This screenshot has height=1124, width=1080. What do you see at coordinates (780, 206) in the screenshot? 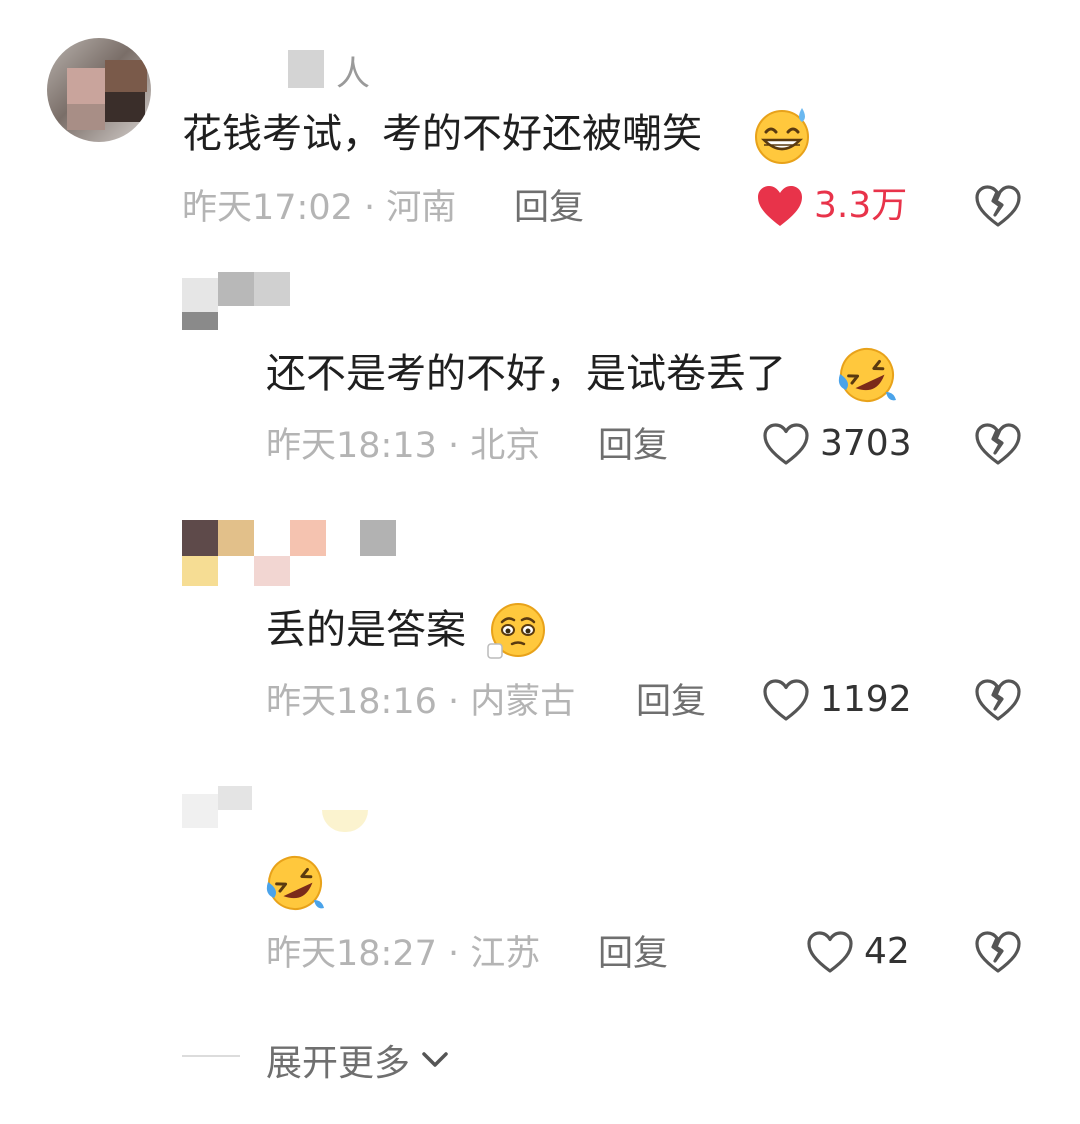
I see `heart-filled-icon` at bounding box center [780, 206].